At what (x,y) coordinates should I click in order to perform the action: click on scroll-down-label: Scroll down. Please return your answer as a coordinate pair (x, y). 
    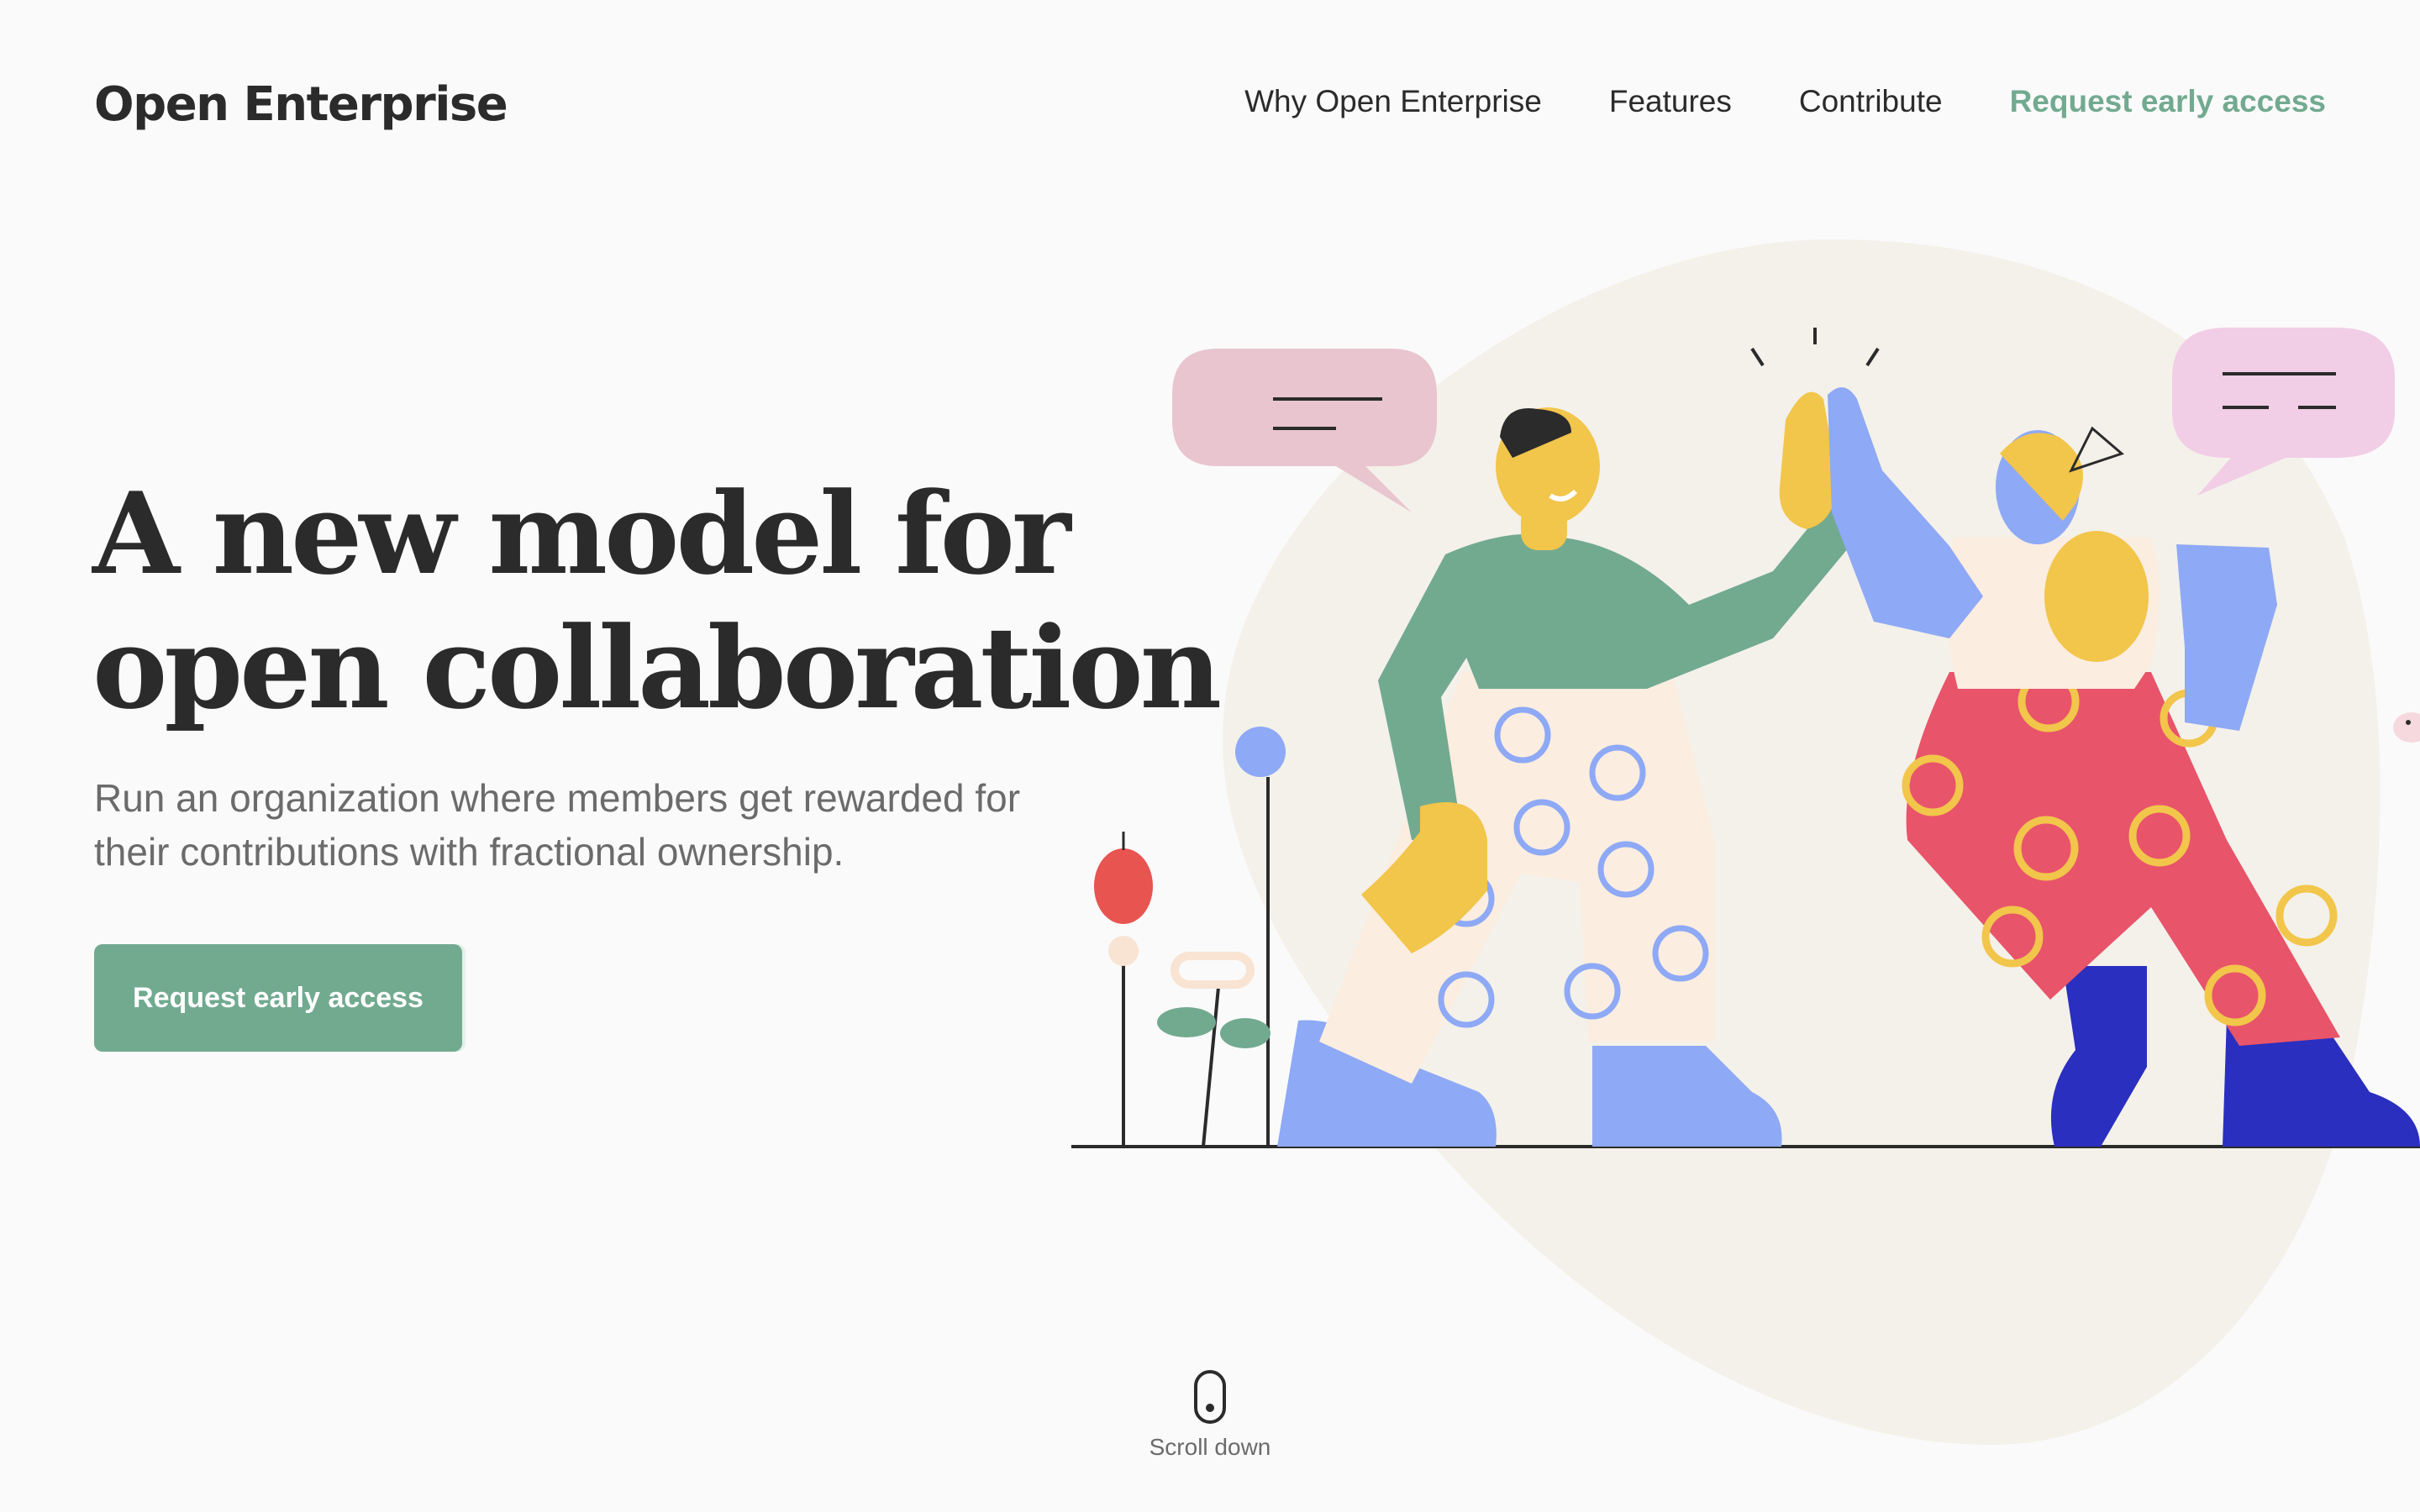
    Looking at the image, I should click on (1210, 1447).